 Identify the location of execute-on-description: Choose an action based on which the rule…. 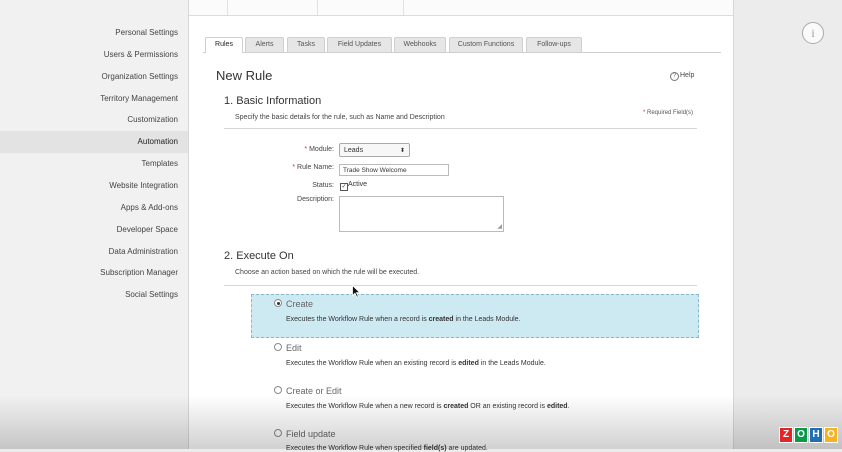
(327, 272).